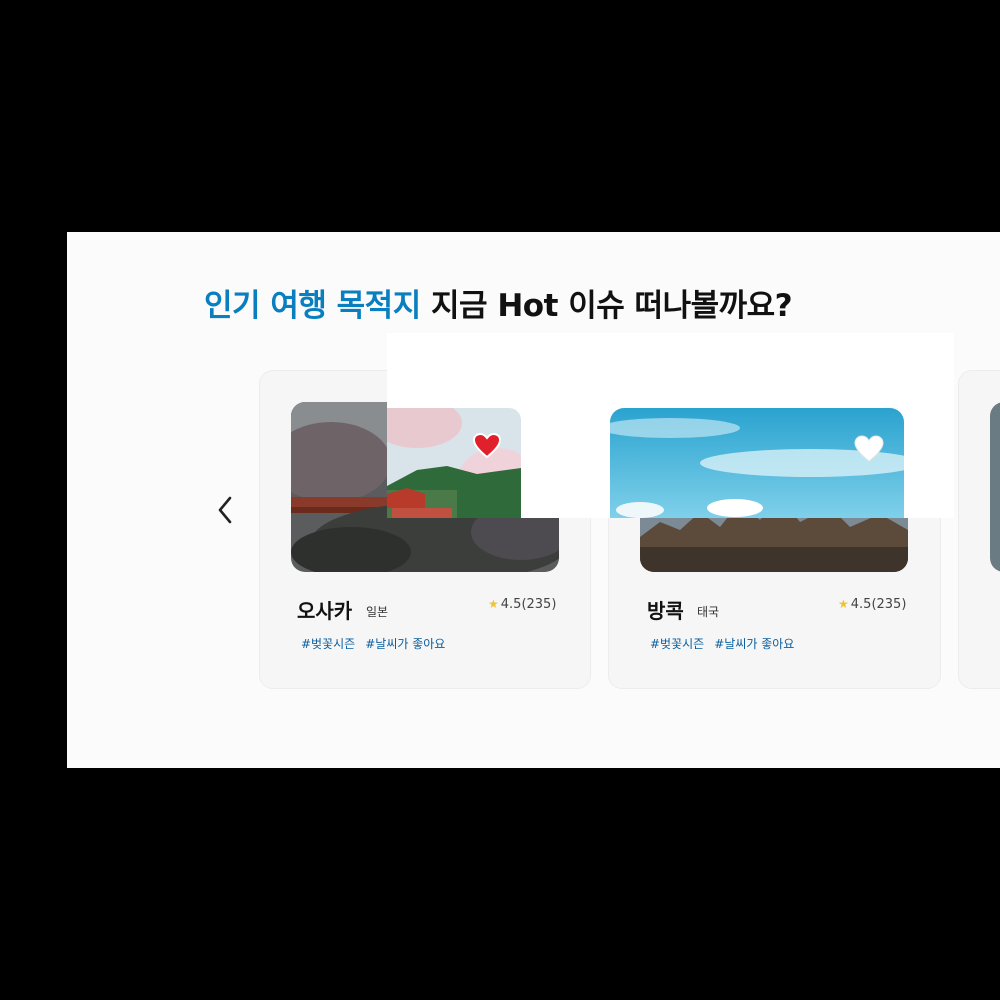  What do you see at coordinates (312, 306) in the screenshot?
I see `section-title-accent: 인기 여행 목적지` at bounding box center [312, 306].